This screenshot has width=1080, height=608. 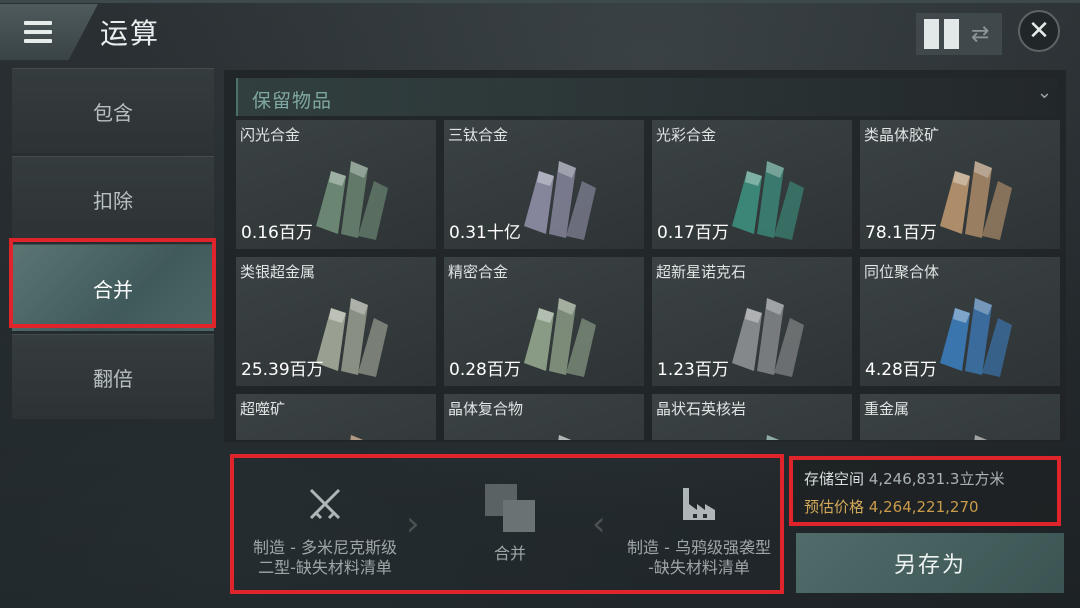 What do you see at coordinates (486, 409) in the screenshot?
I see `item-name: 晶体复合物` at bounding box center [486, 409].